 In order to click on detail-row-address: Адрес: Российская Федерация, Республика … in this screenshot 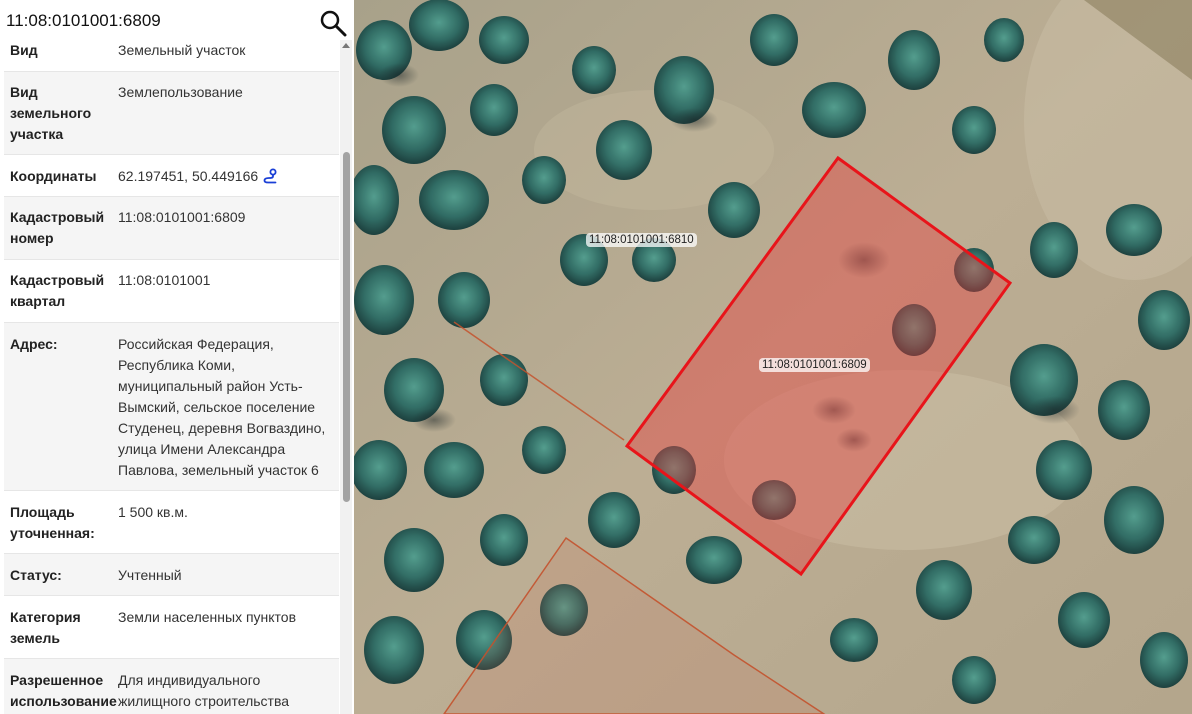, I will do `click(171, 407)`.